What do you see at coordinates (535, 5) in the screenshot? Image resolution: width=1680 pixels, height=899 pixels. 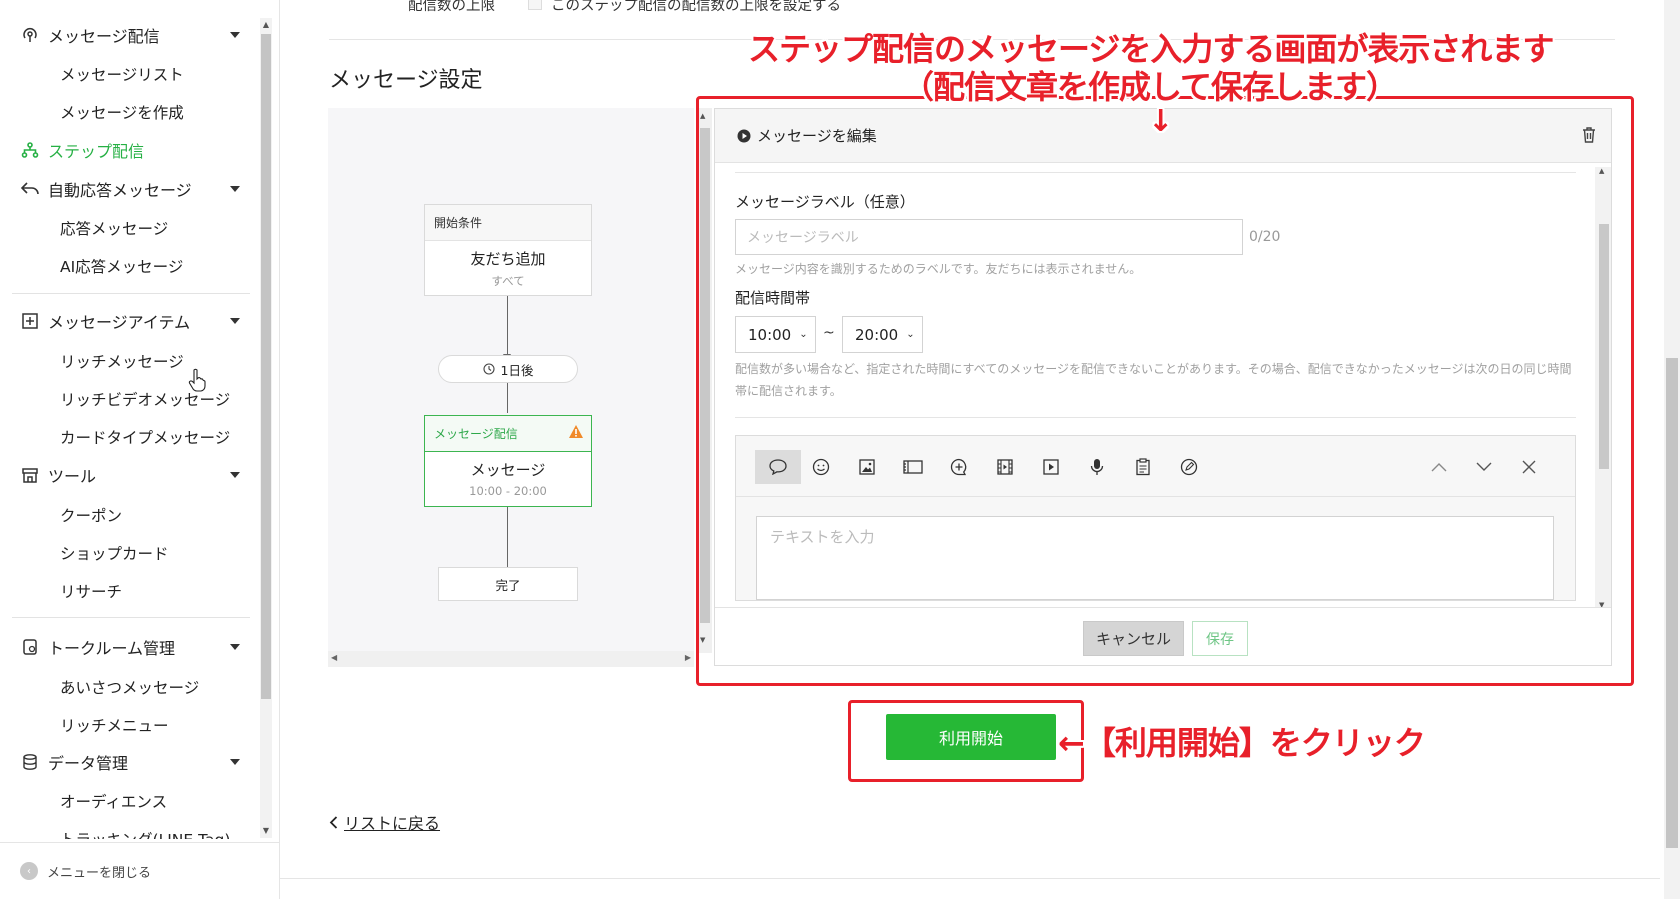 I see `limit-checkbox` at bounding box center [535, 5].